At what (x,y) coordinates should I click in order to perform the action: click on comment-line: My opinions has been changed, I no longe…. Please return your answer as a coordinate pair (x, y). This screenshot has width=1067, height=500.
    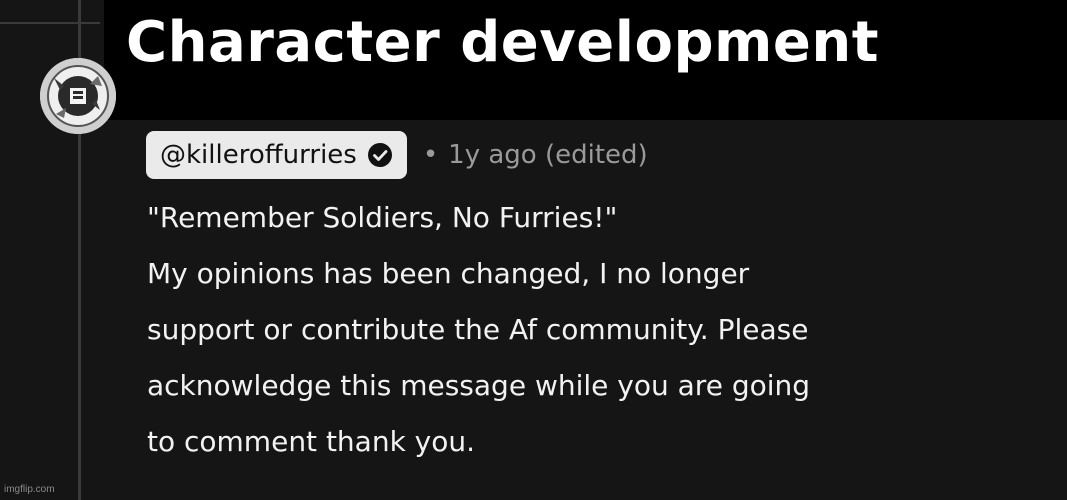
    Looking at the image, I should click on (448, 273).